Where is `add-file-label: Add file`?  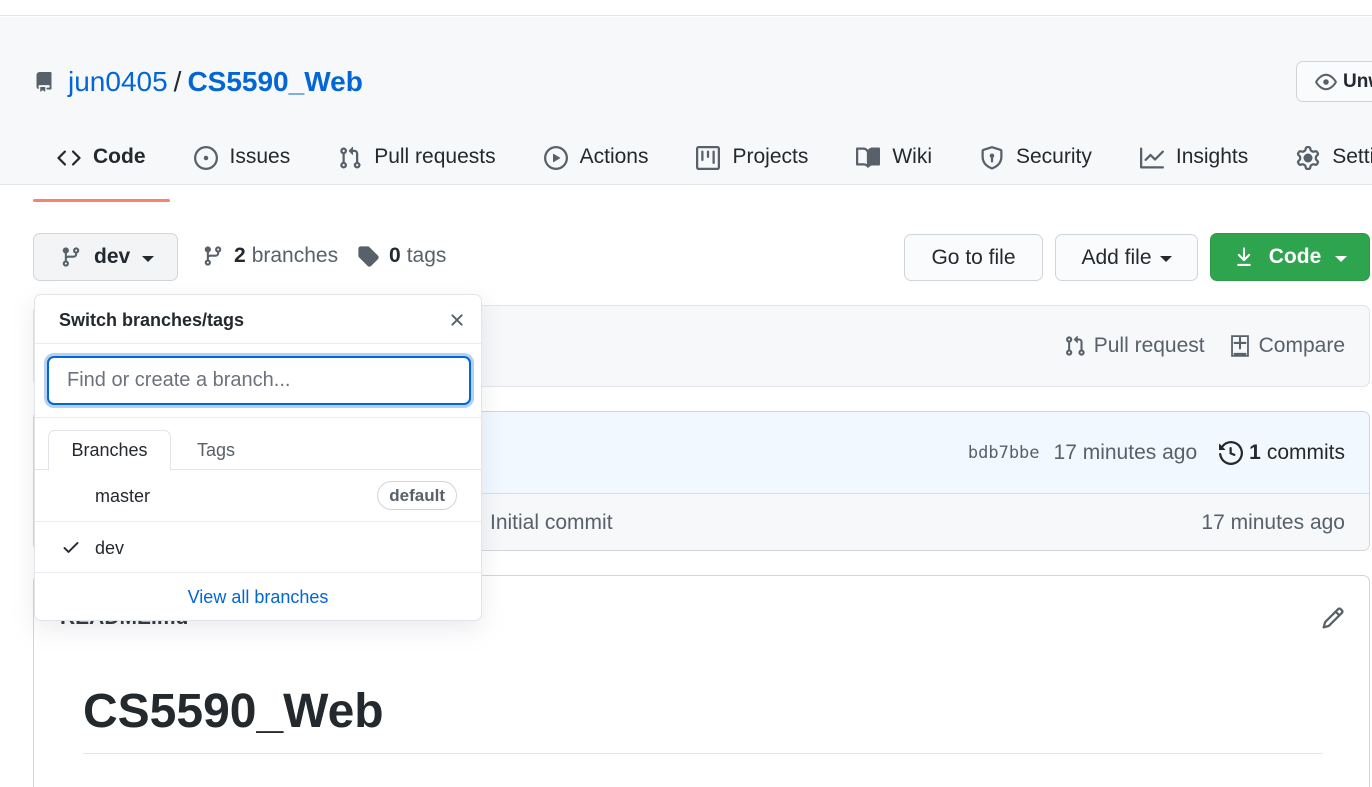
add-file-label: Add file is located at coordinates (1116, 257).